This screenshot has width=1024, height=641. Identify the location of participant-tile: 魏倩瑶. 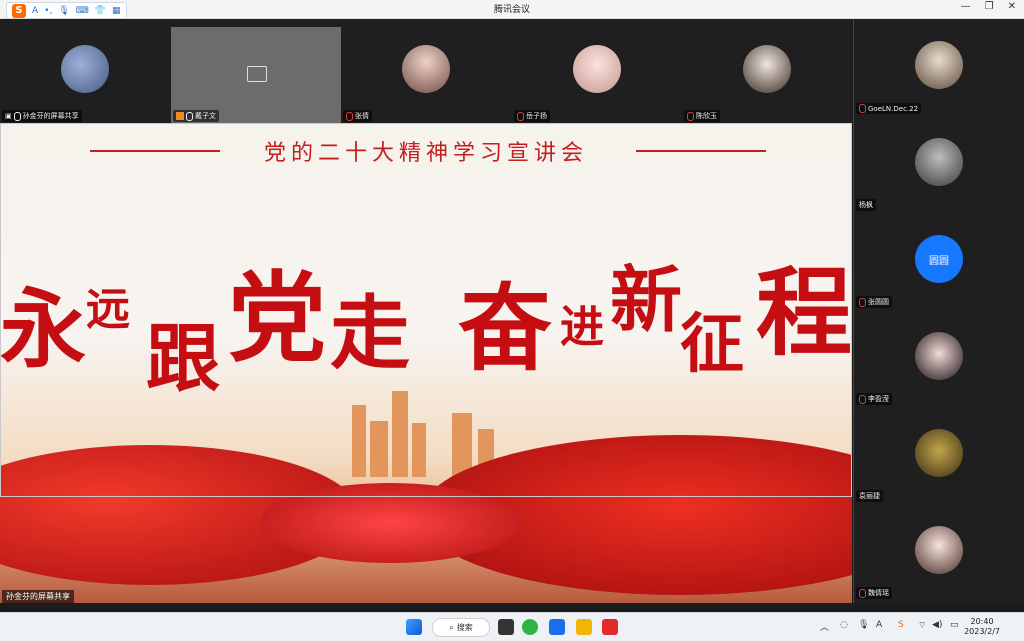
(939, 552).